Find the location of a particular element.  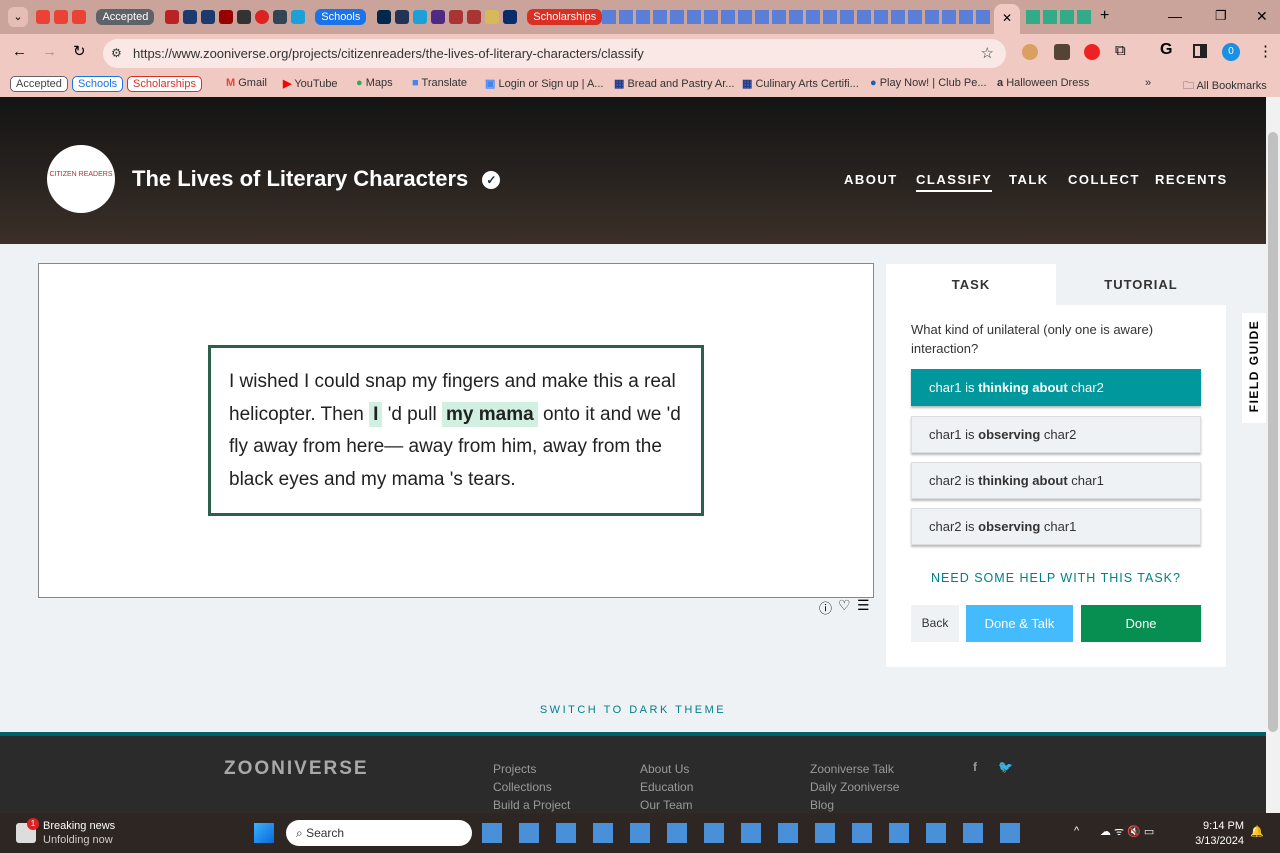

forward-icon: → is located at coordinates (49, 51).